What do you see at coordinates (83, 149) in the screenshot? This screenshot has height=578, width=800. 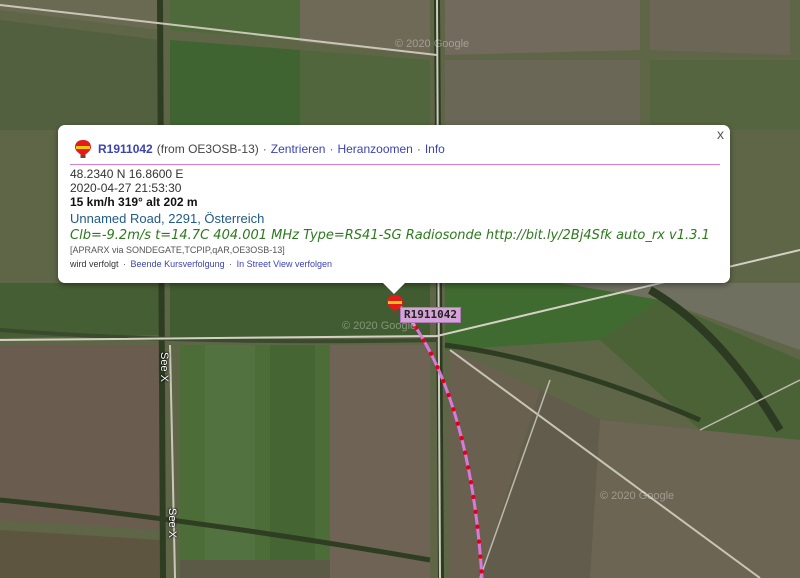 I see `balloon-icon` at bounding box center [83, 149].